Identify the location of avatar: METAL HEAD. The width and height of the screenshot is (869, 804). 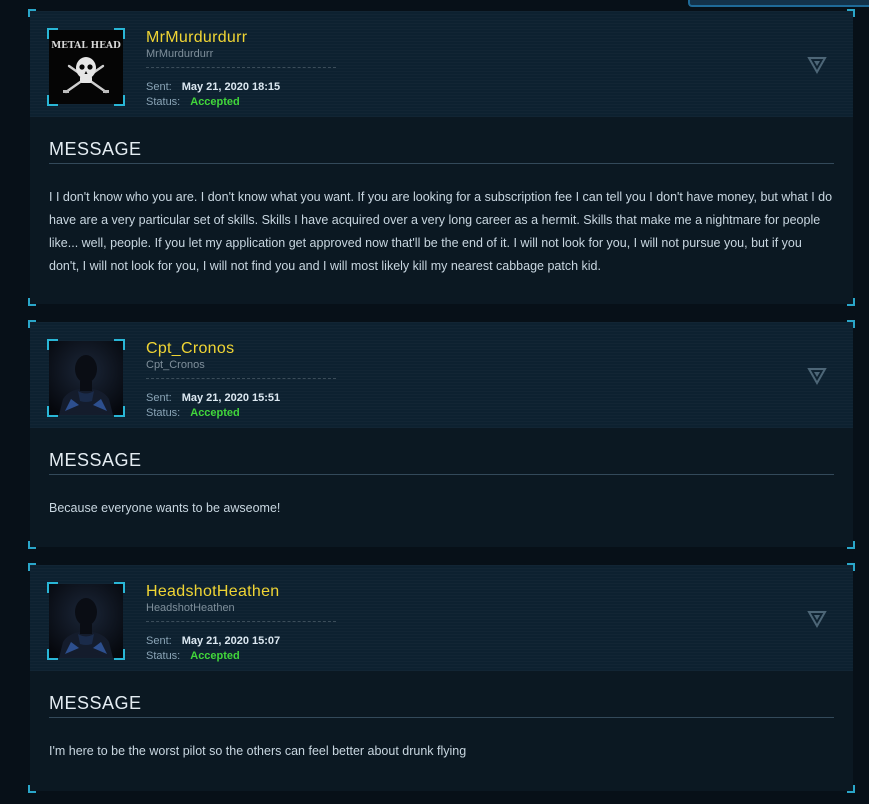
(86, 67).